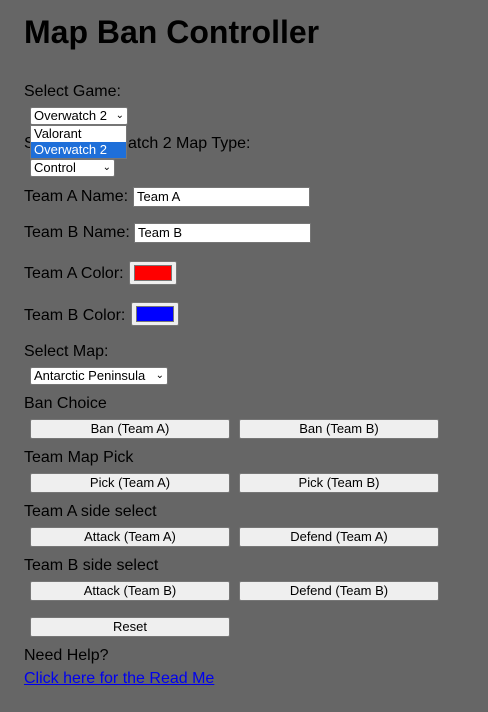 The height and width of the screenshot is (712, 488). I want to click on ban-team-b-button: Ban (Team B), so click(339, 429).